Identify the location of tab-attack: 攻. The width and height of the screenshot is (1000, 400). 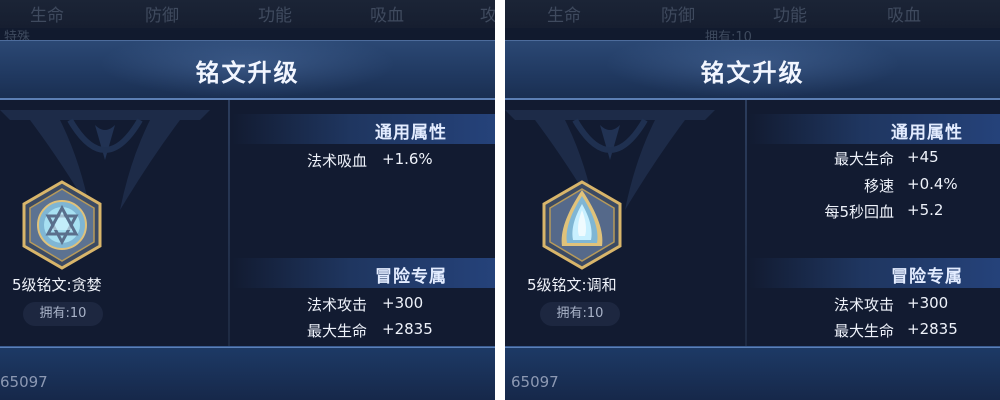
(487, 13).